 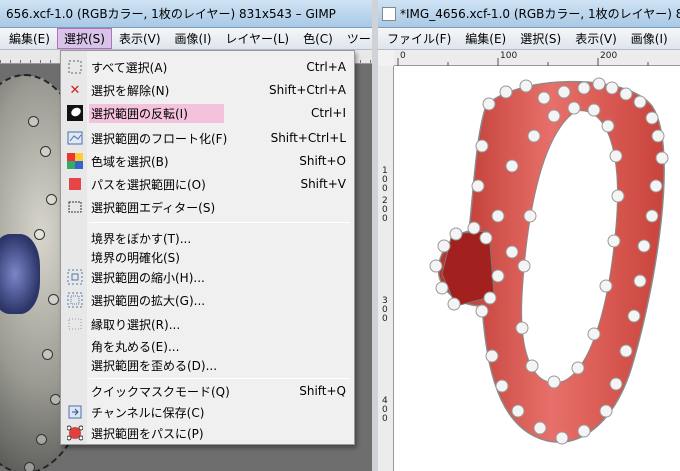 I want to click on menu-item-shortcut: Shift+Ctrl+A, so click(x=307, y=90).